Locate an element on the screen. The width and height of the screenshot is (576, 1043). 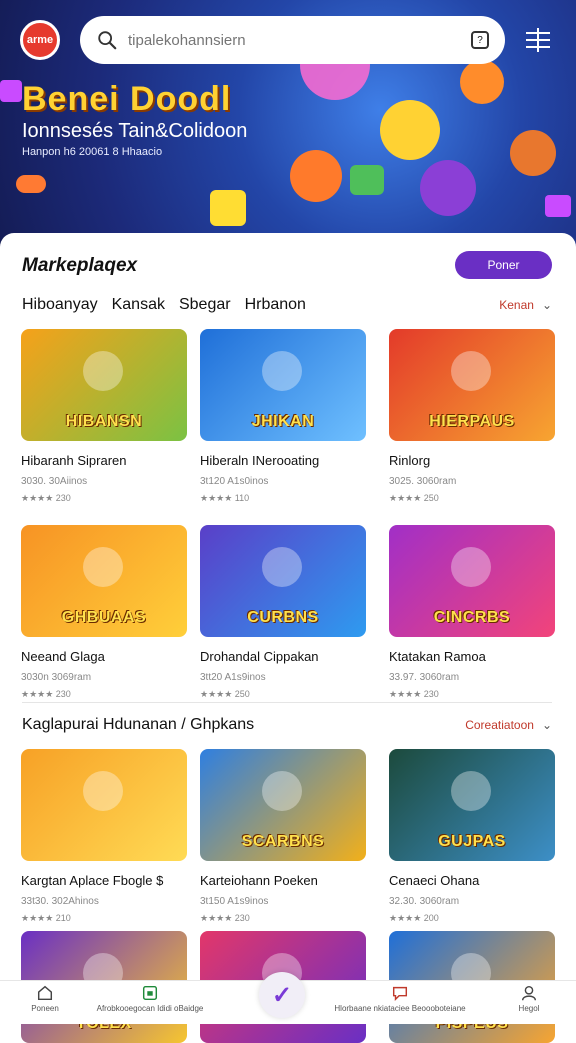
calendar-icon is located at coordinates (150, 993).